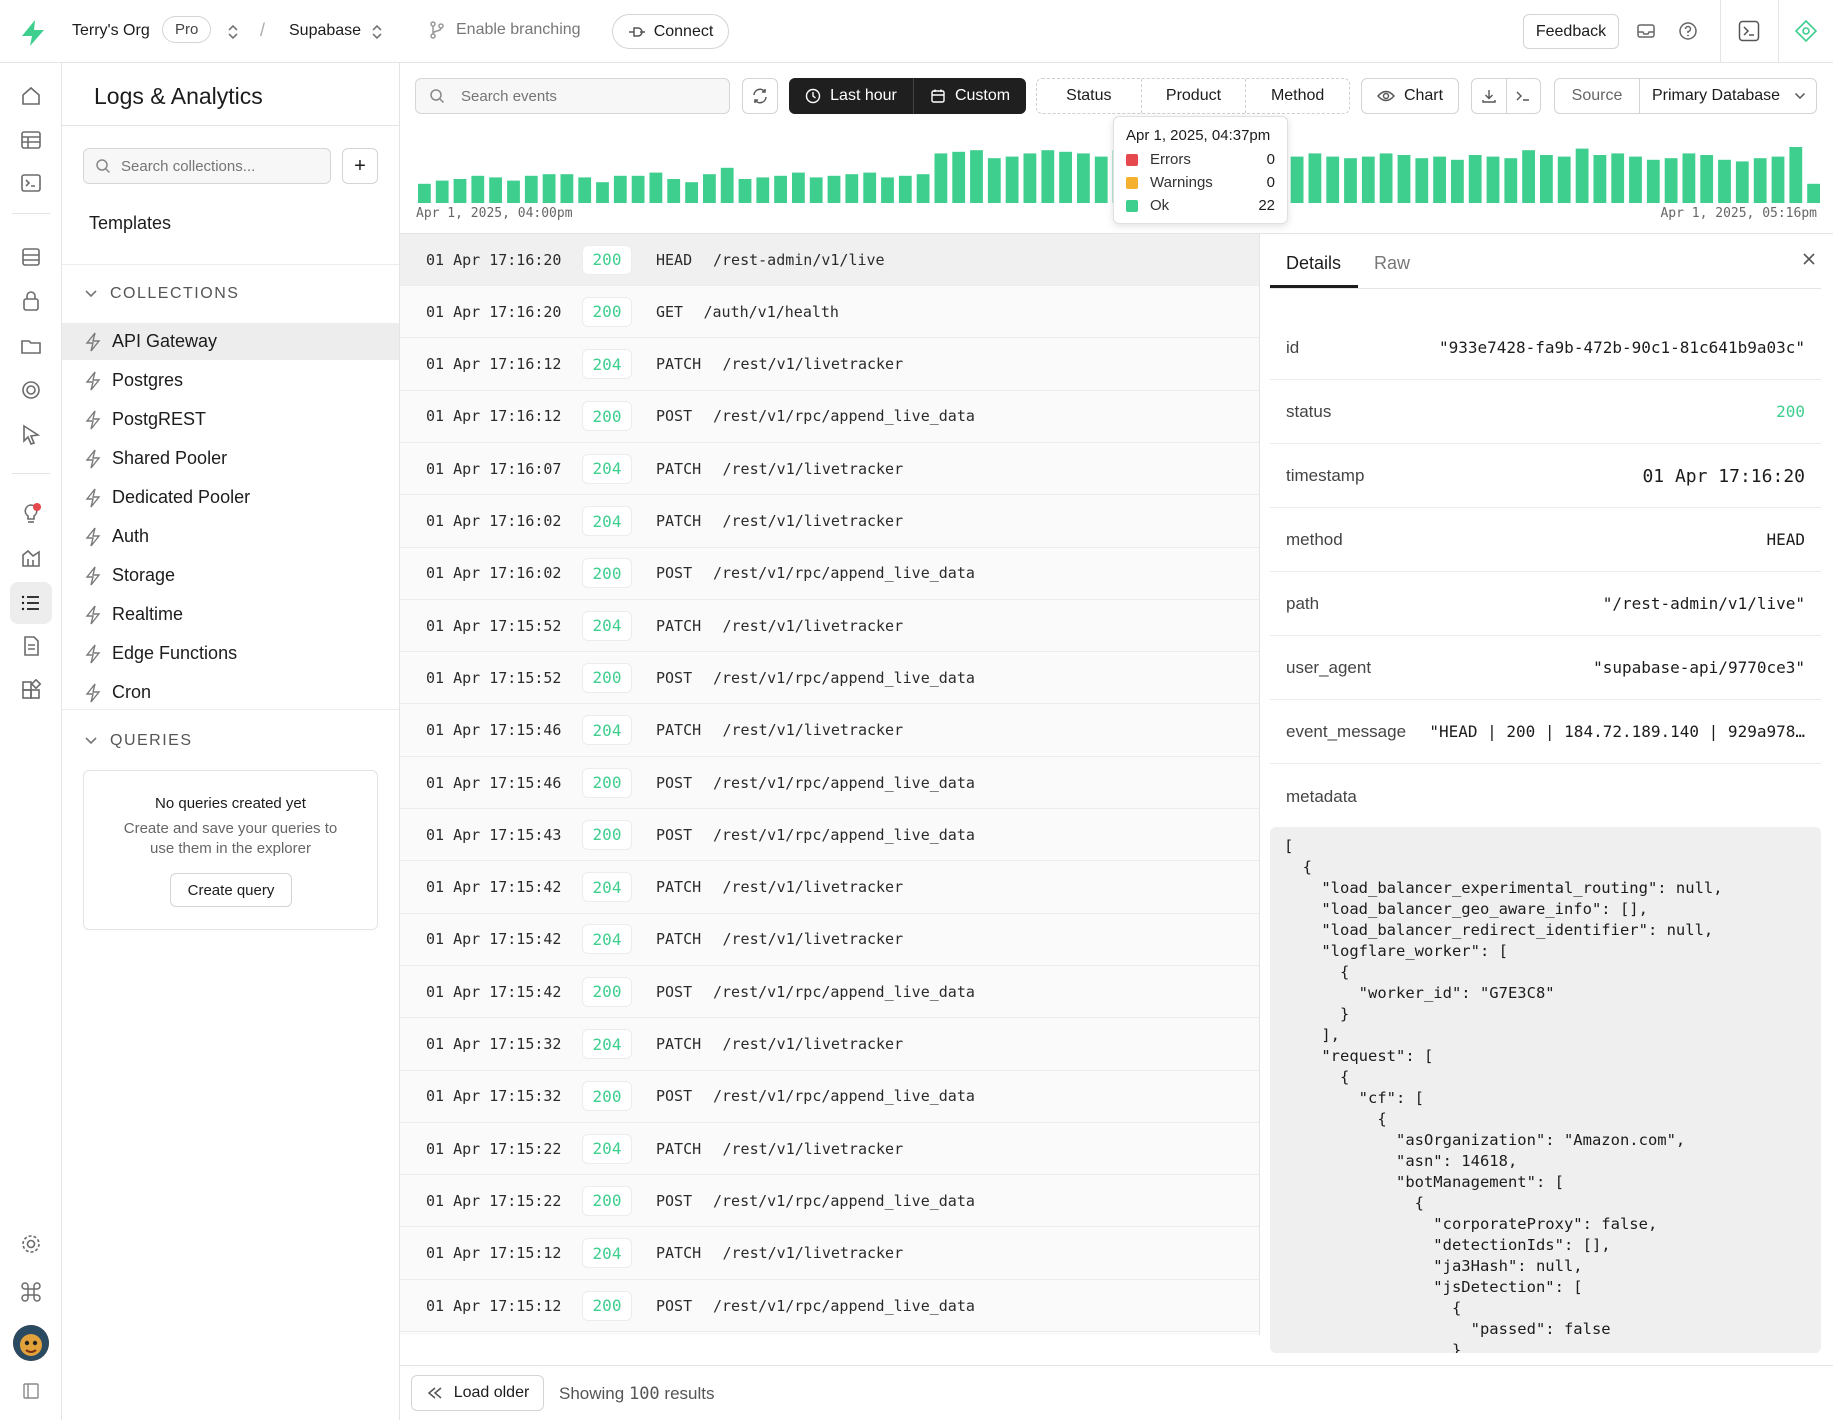 The width and height of the screenshot is (1833, 1420). Describe the element at coordinates (1749, 31) in the screenshot. I see `terminal-icon` at that location.